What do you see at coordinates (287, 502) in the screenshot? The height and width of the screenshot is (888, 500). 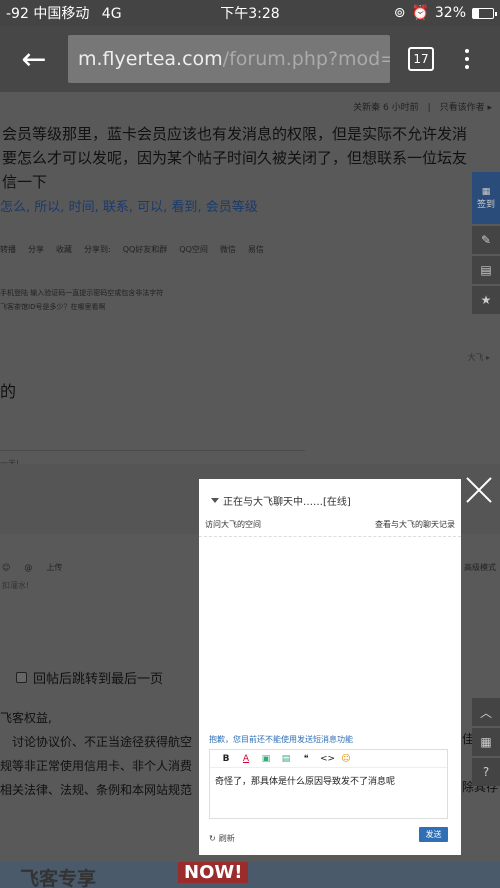 I see `chat-title-text: 正在与大飞聊天中……[在线]` at bounding box center [287, 502].